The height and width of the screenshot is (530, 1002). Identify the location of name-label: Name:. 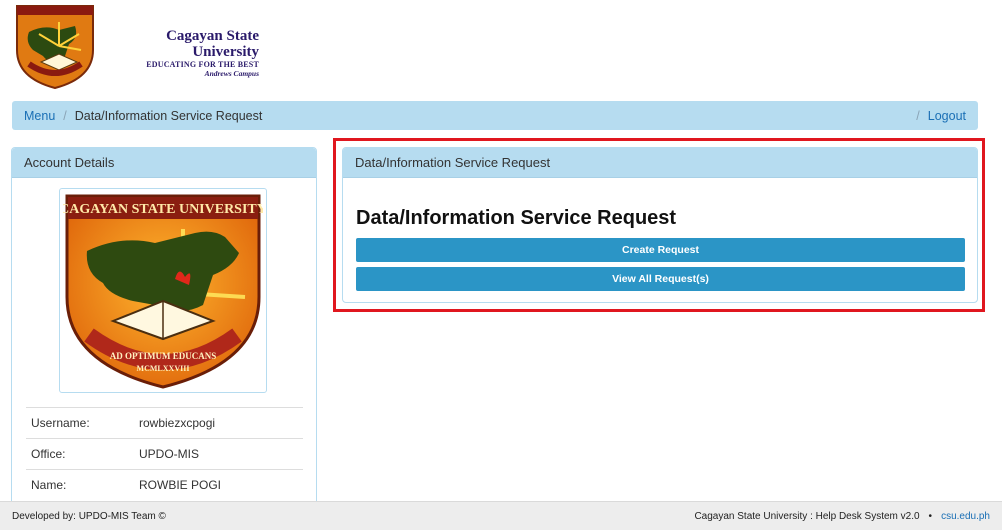
(80, 484).